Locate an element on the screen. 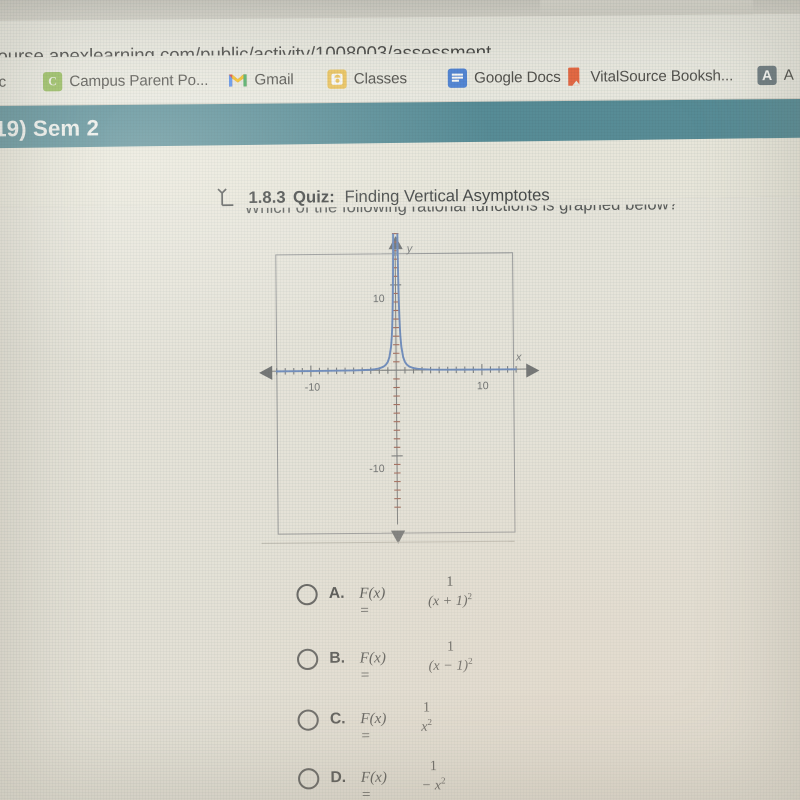 The width and height of the screenshot is (800, 800). answer-option-c: C. F(x) = 1 x2 is located at coordinates (367, 730).